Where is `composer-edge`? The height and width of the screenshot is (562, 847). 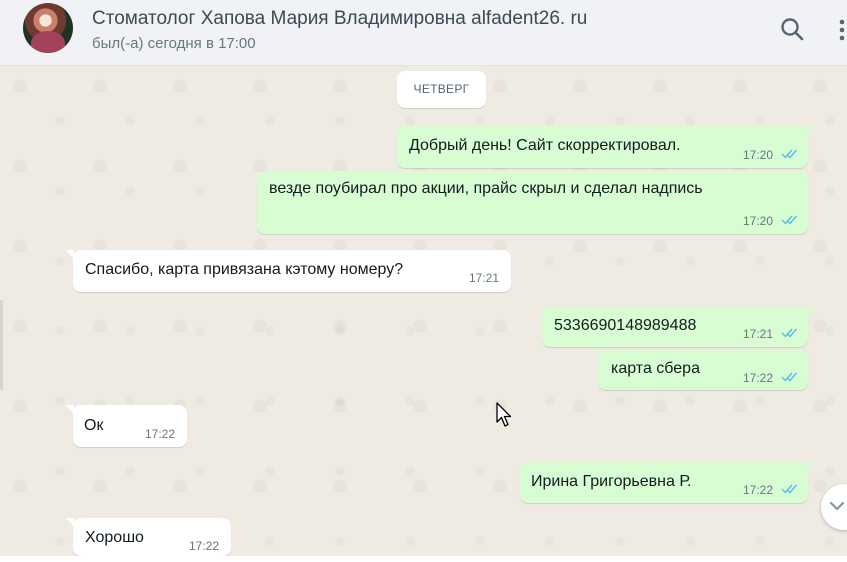
composer-edge is located at coordinates (423, 559).